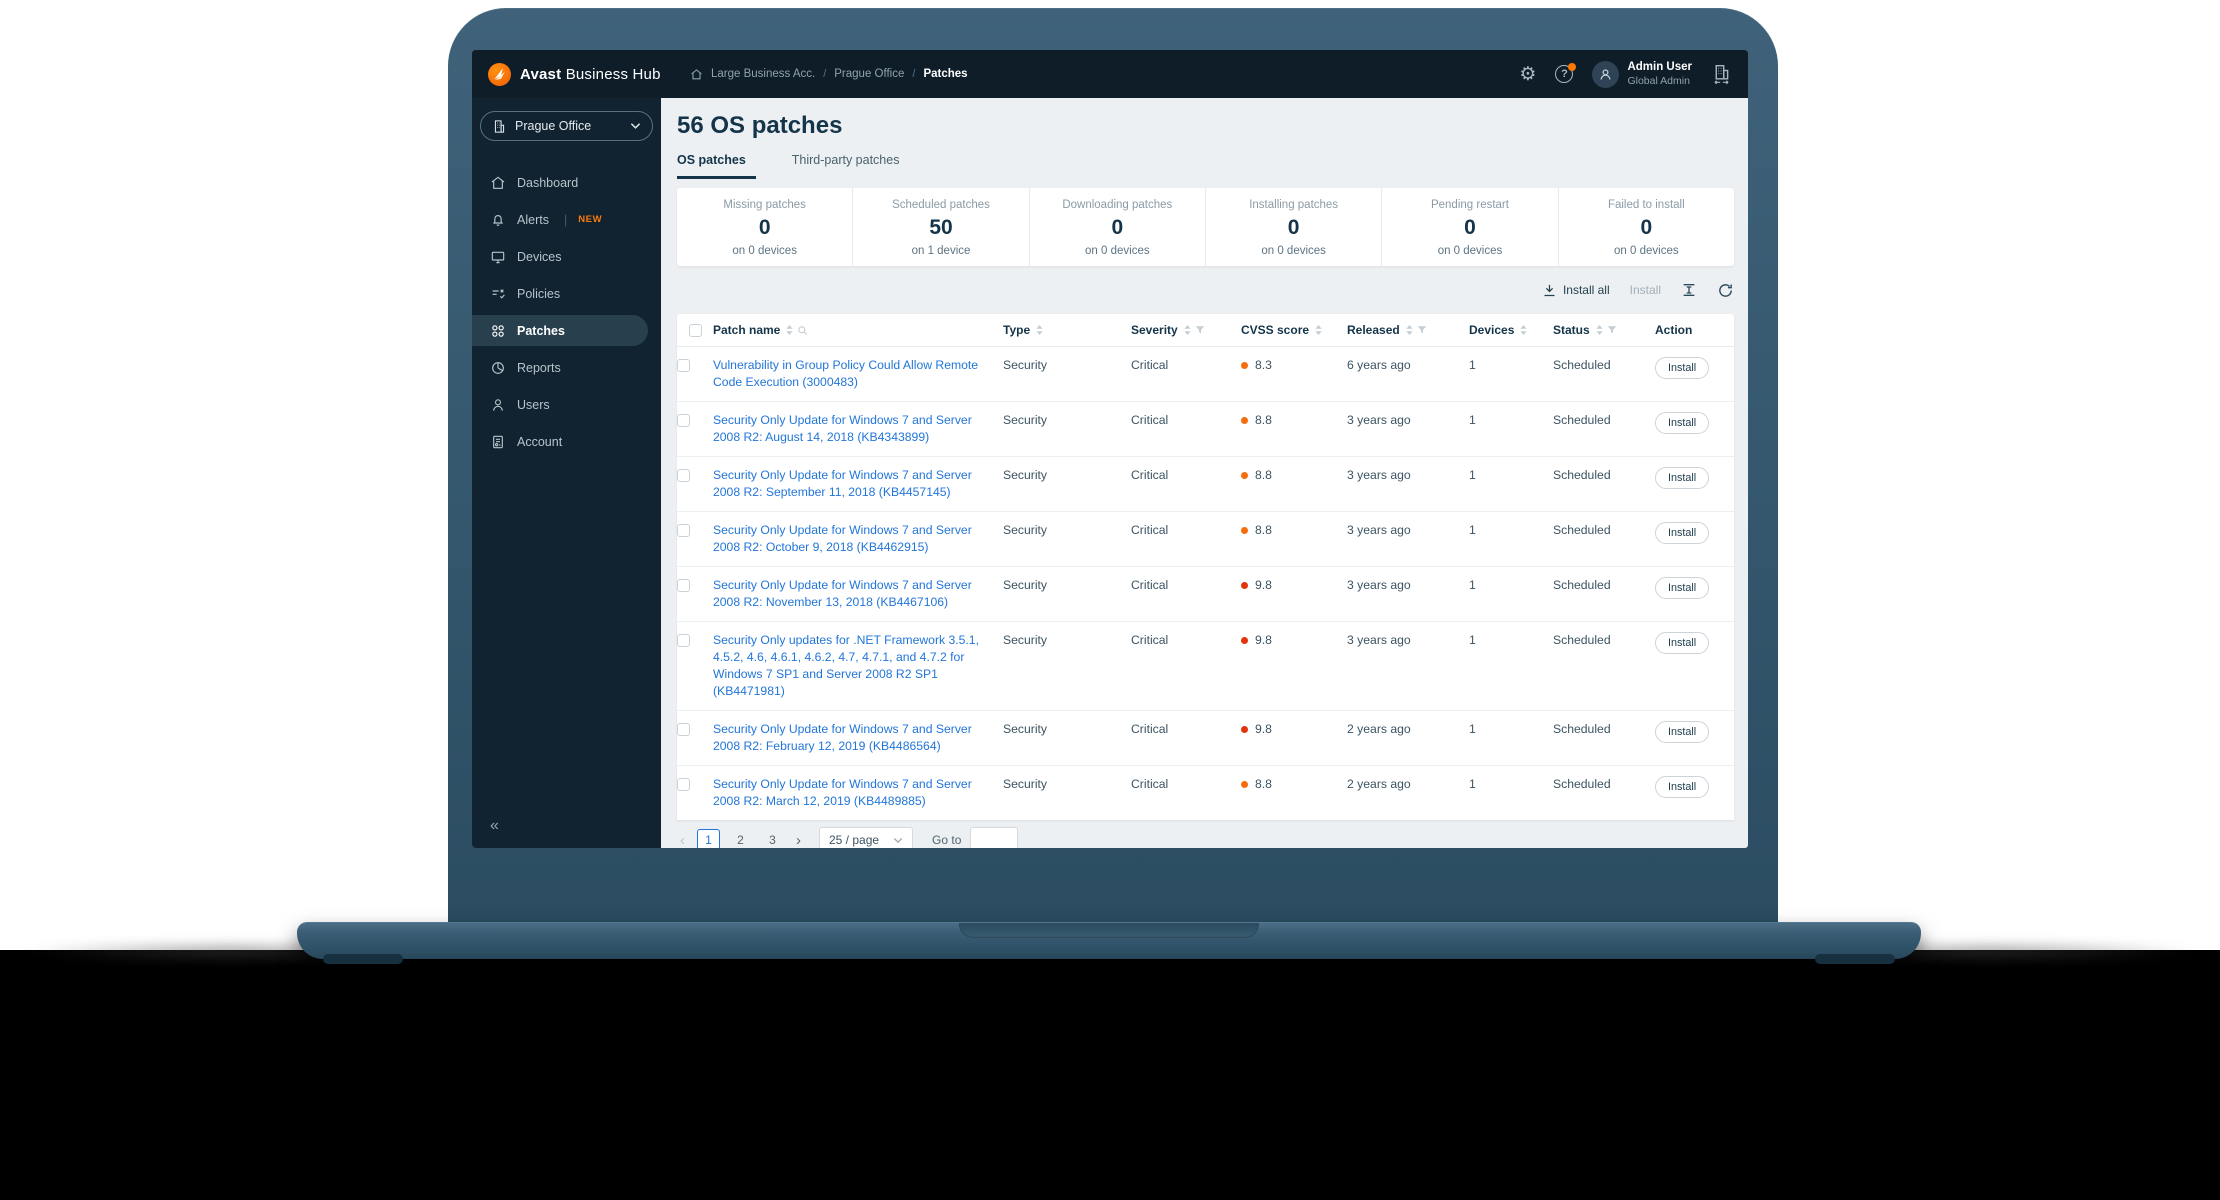 This screenshot has height=1200, width=2220. I want to click on sidebar-item-devices: Devices, so click(566, 256).